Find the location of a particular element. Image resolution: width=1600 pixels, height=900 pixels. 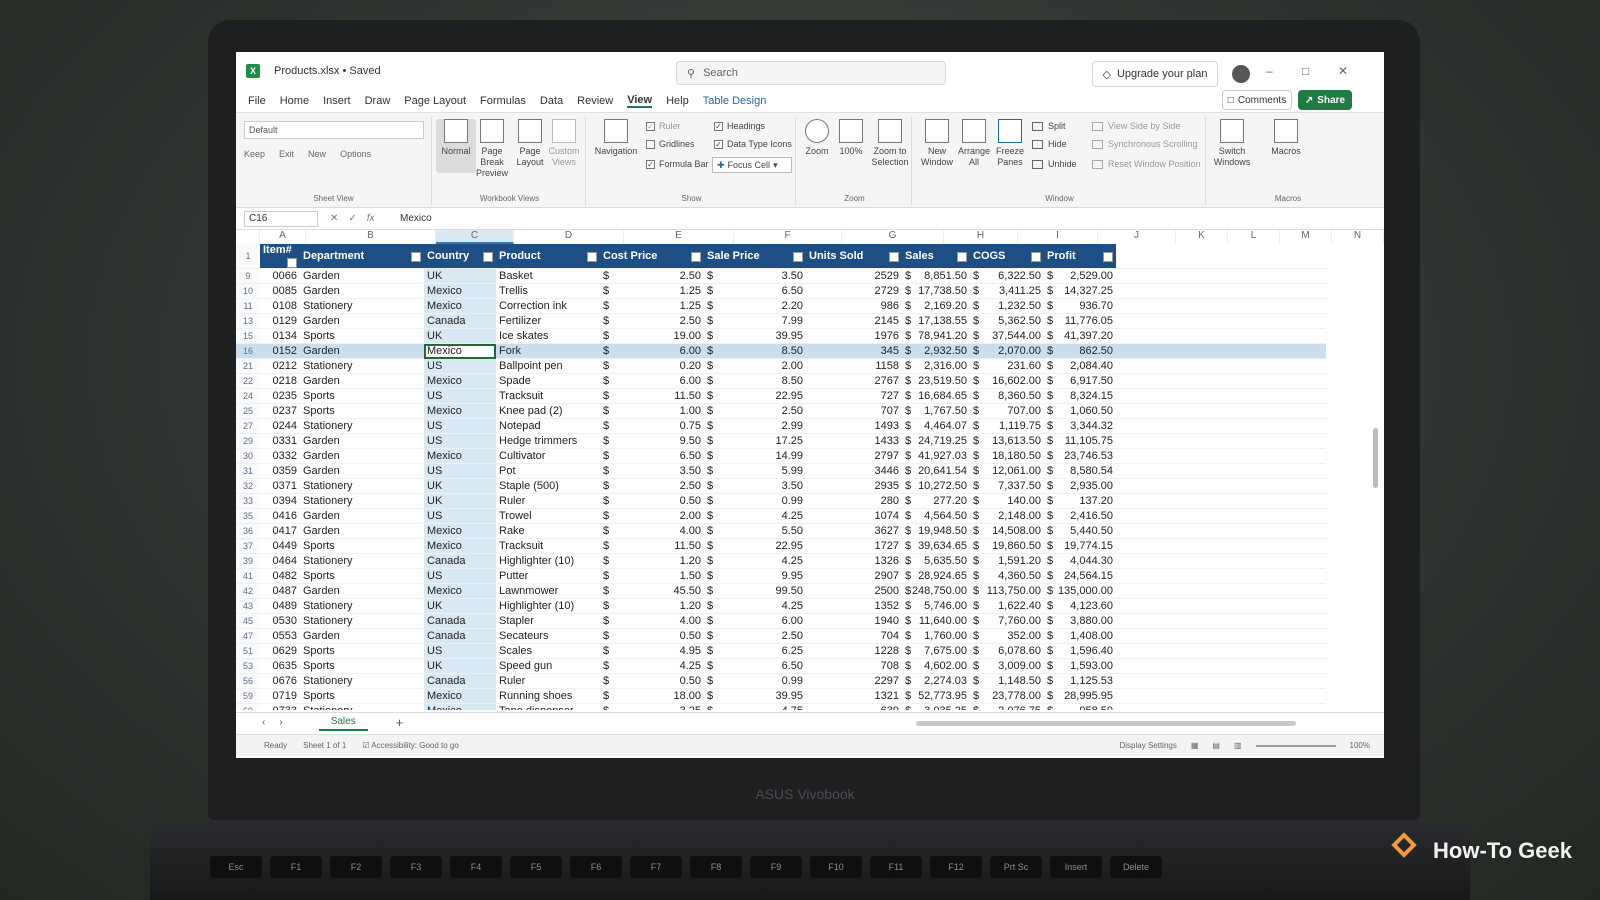

cell-country: Canada is located at coordinates (460, 636).